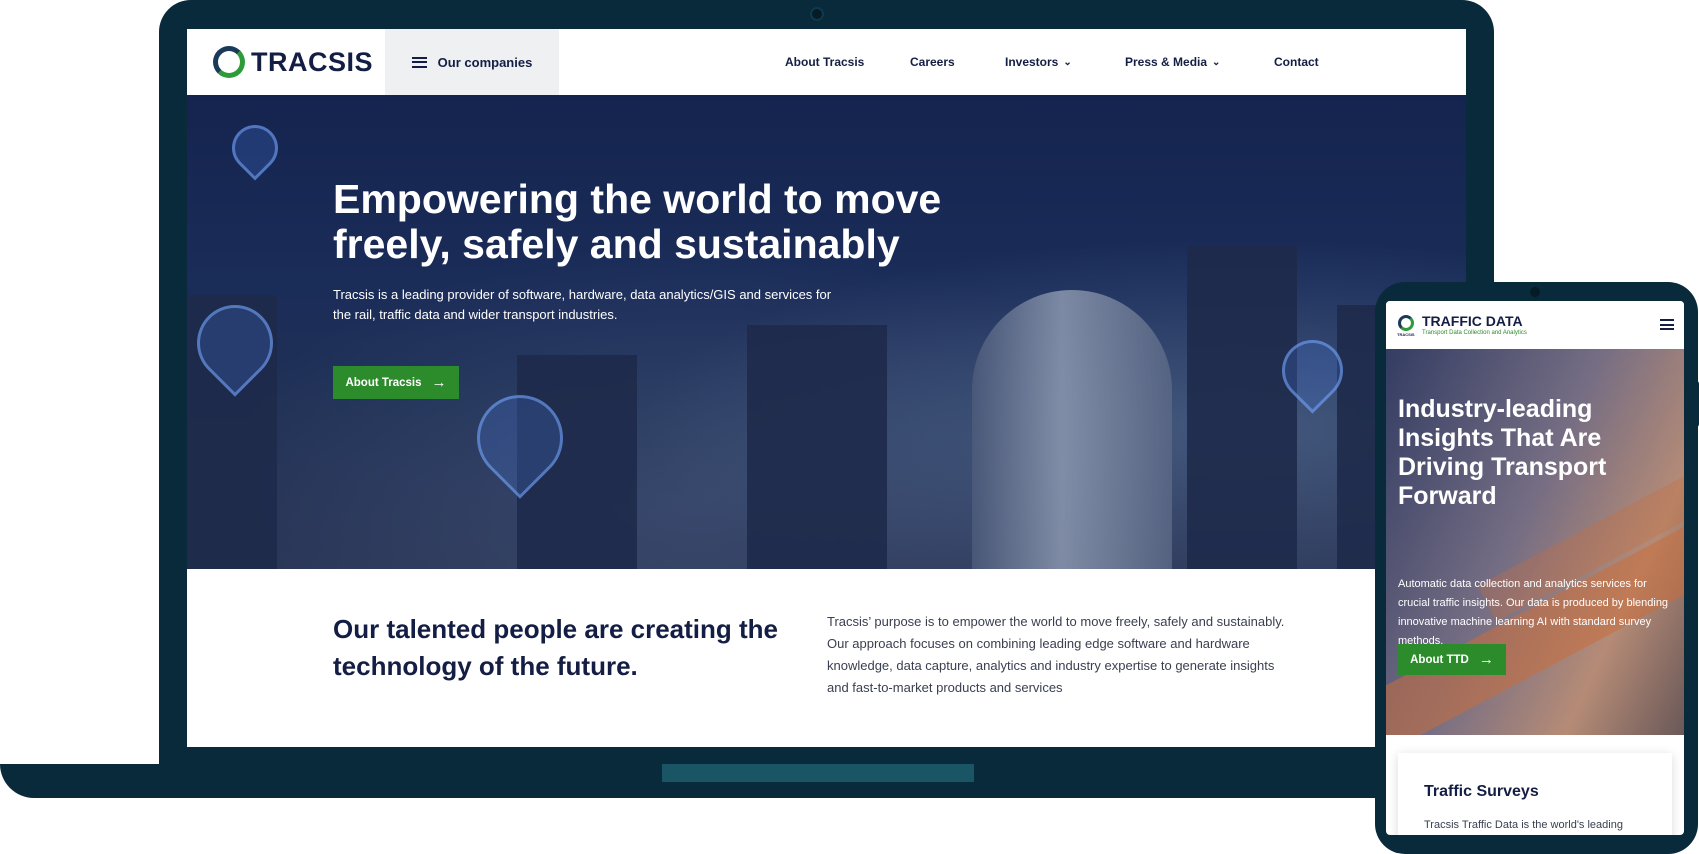 The height and width of the screenshot is (854, 1699). I want to click on tracsis-logo: TRACSIS, so click(293, 62).